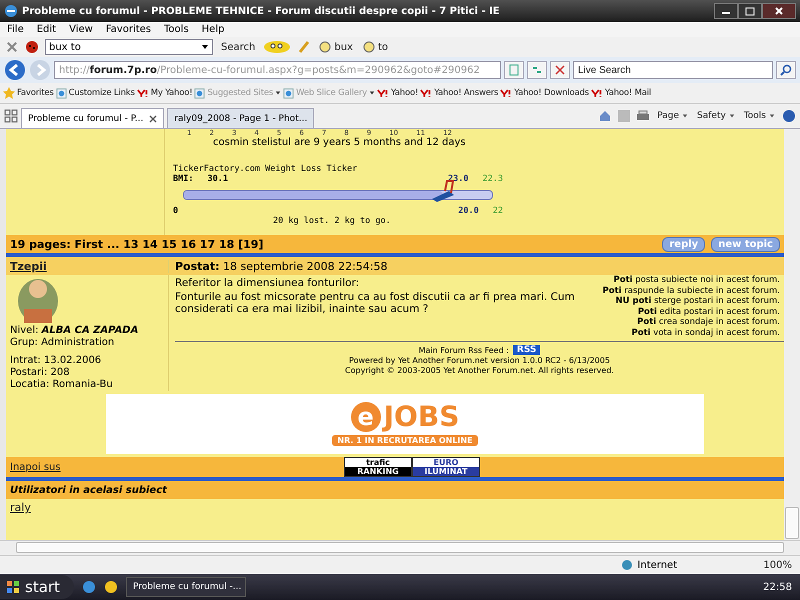  What do you see at coordinates (492, 179) in the screenshot?
I see `bmi-goal-value: 22.3` at bounding box center [492, 179].